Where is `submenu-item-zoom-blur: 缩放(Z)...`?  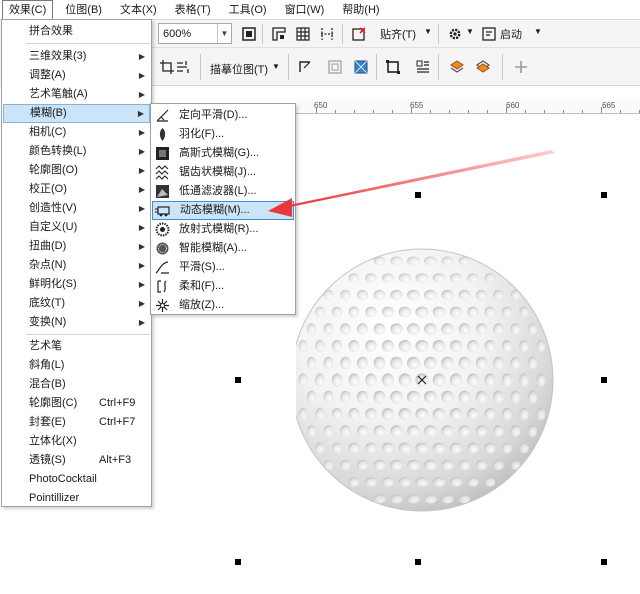 submenu-item-zoom-blur: 缩放(Z)... is located at coordinates (223, 305).